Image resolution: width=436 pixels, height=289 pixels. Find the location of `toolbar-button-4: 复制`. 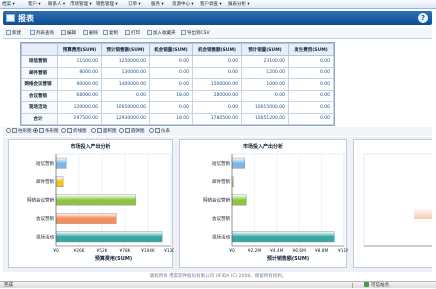

toolbar-button-4: 复制 is located at coordinates (110, 33).